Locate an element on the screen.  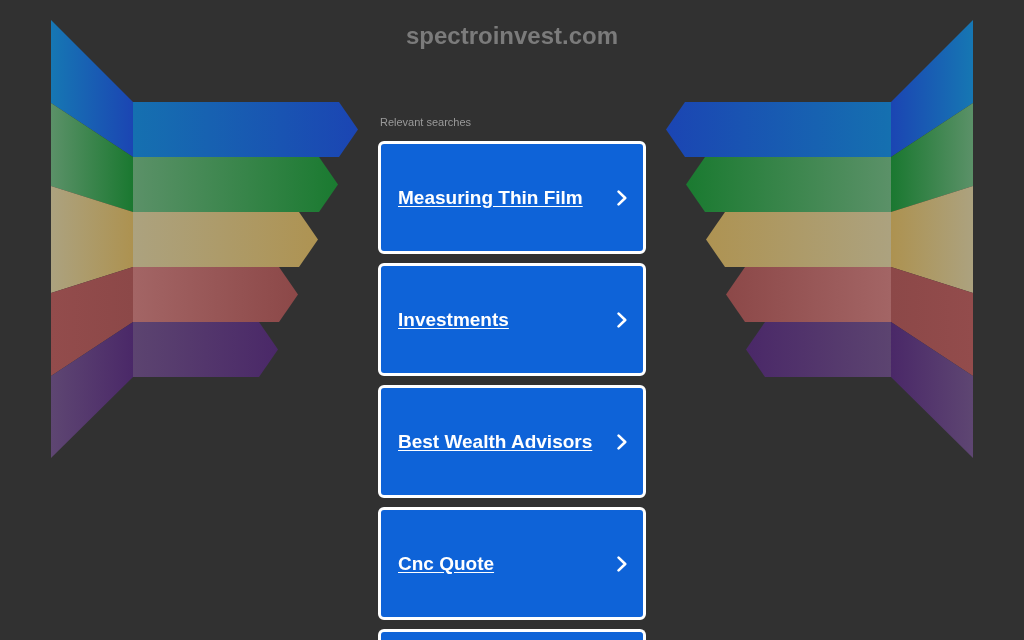
domain-title: spectroinvest.com is located at coordinates (512, 36).